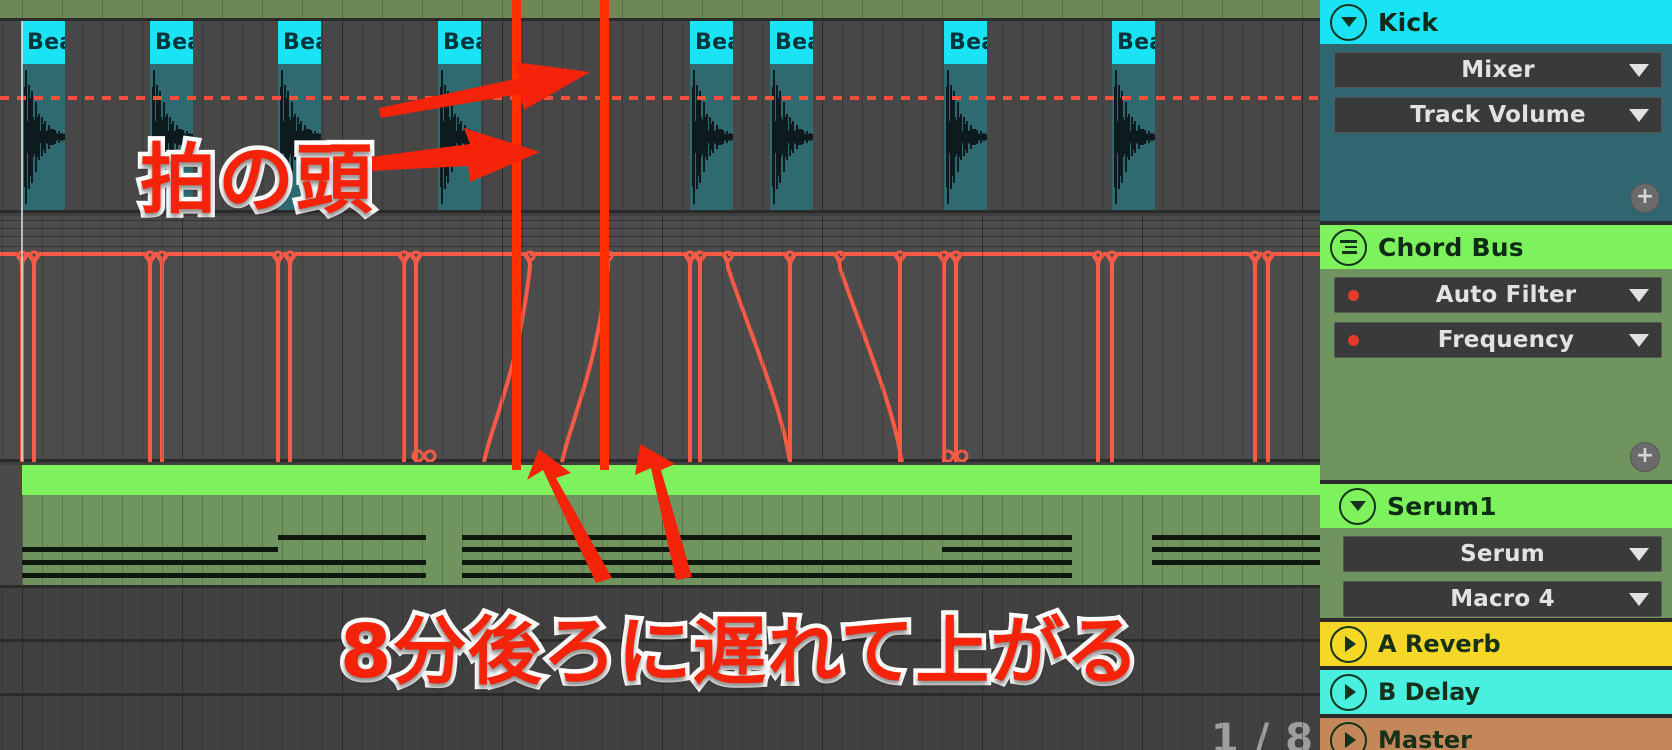 The image size is (1672, 750). What do you see at coordinates (791, 137) in the screenshot?
I see `audio-waveform` at bounding box center [791, 137].